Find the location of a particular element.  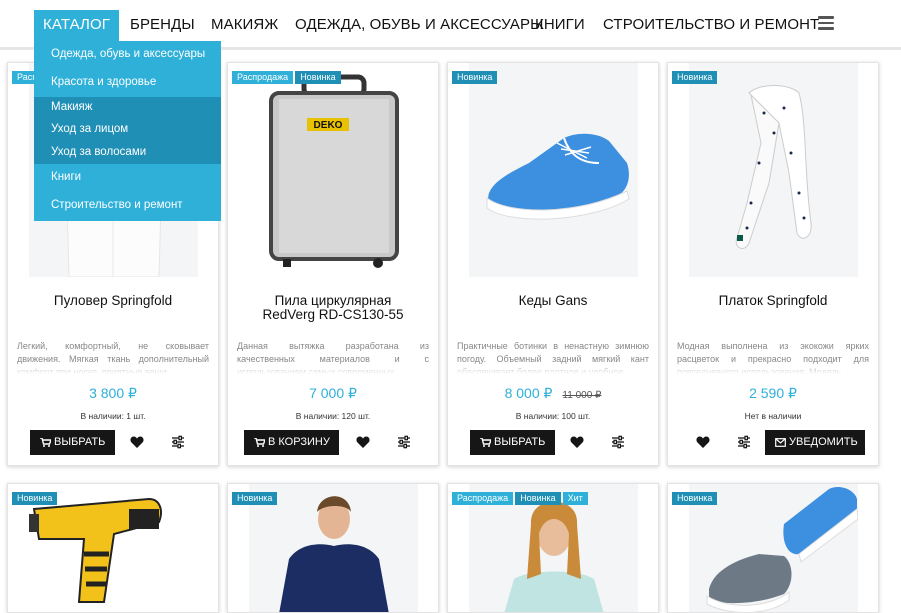

badge-group: Распродажа Новинка Хит is located at coordinates (521, 498).